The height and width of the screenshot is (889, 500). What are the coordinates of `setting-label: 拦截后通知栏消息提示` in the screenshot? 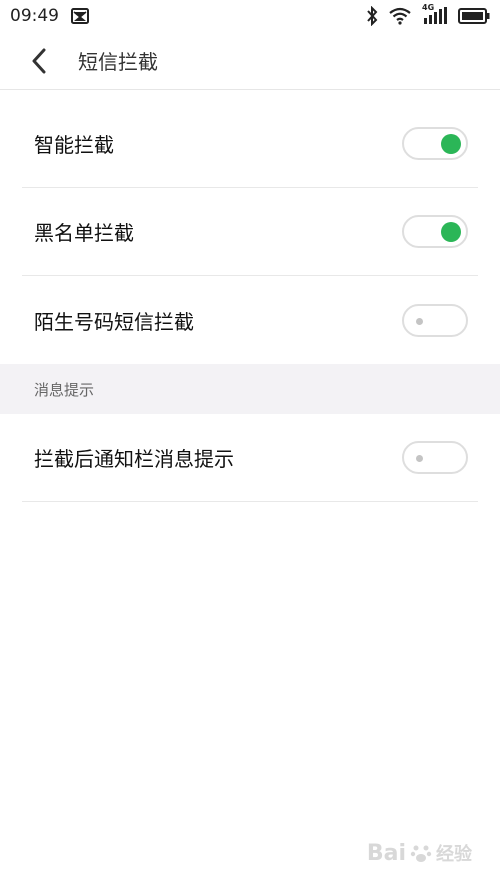 It's located at (134, 459).